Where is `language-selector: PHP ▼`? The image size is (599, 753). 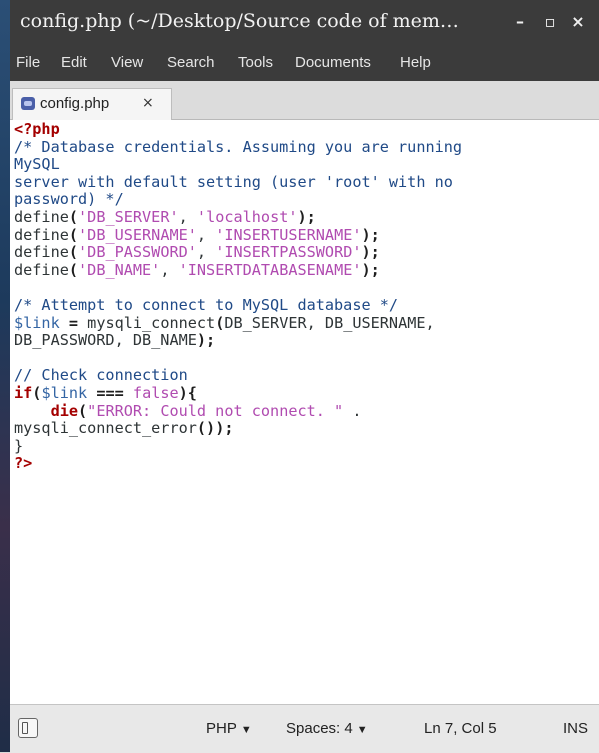 language-selector: PHP ▼ is located at coordinates (229, 728).